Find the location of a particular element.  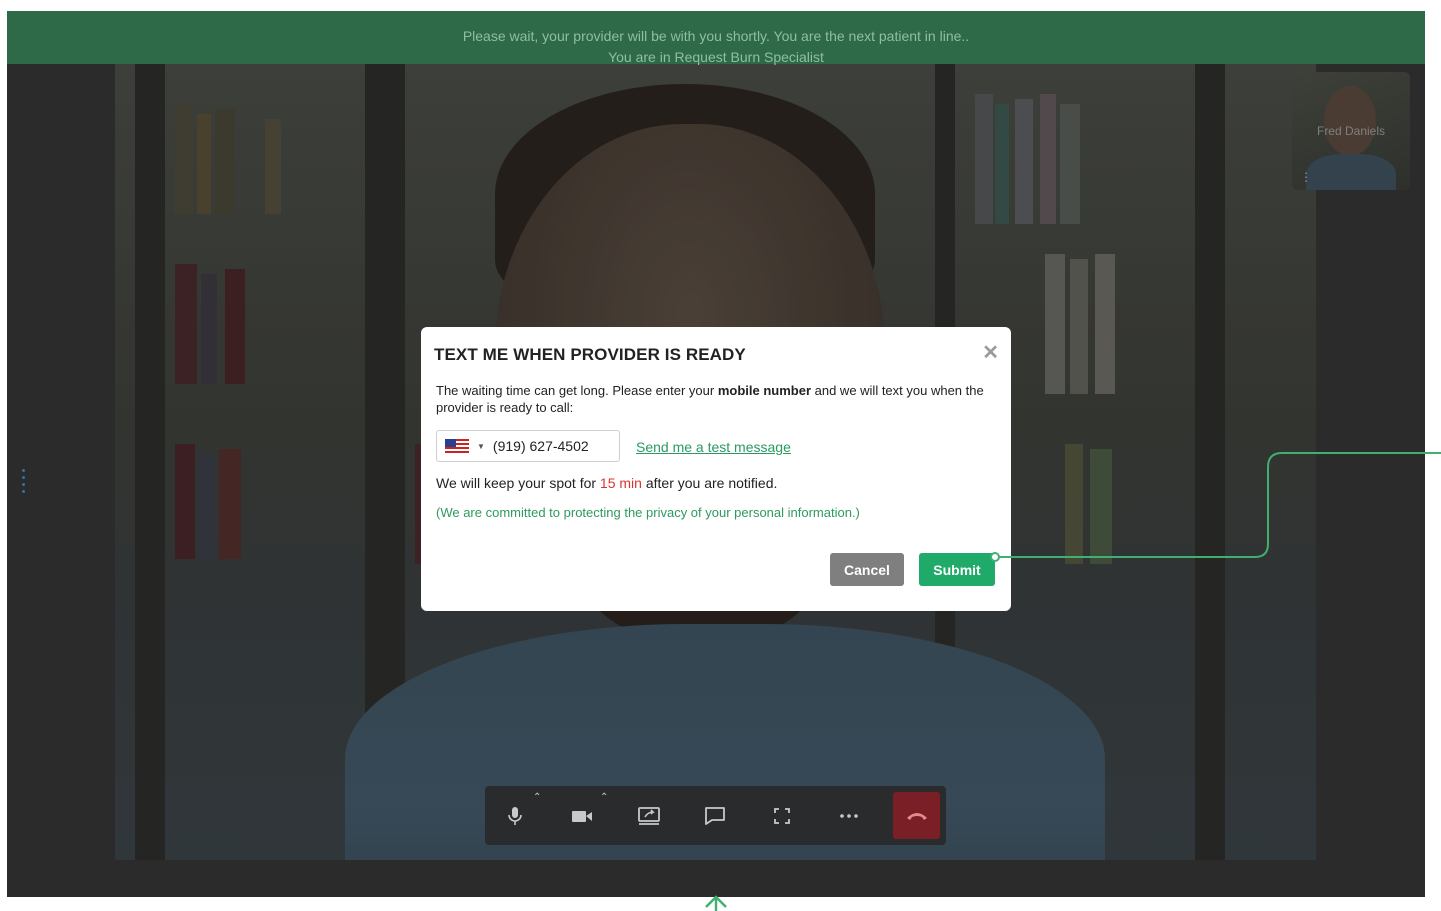

phone-number-value: (919) 627-4502 is located at coordinates (541, 446).